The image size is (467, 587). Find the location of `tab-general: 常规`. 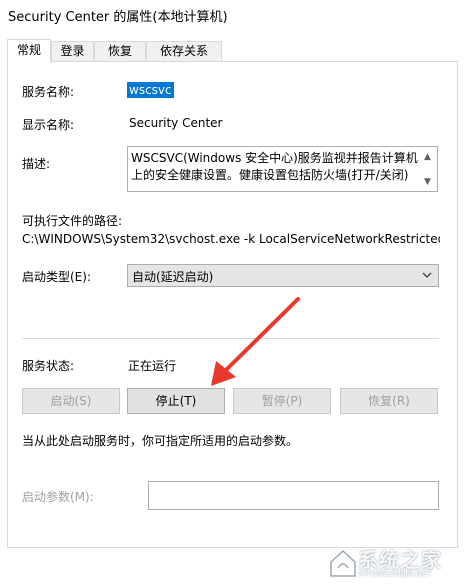

tab-general: 常规 is located at coordinates (29, 51).